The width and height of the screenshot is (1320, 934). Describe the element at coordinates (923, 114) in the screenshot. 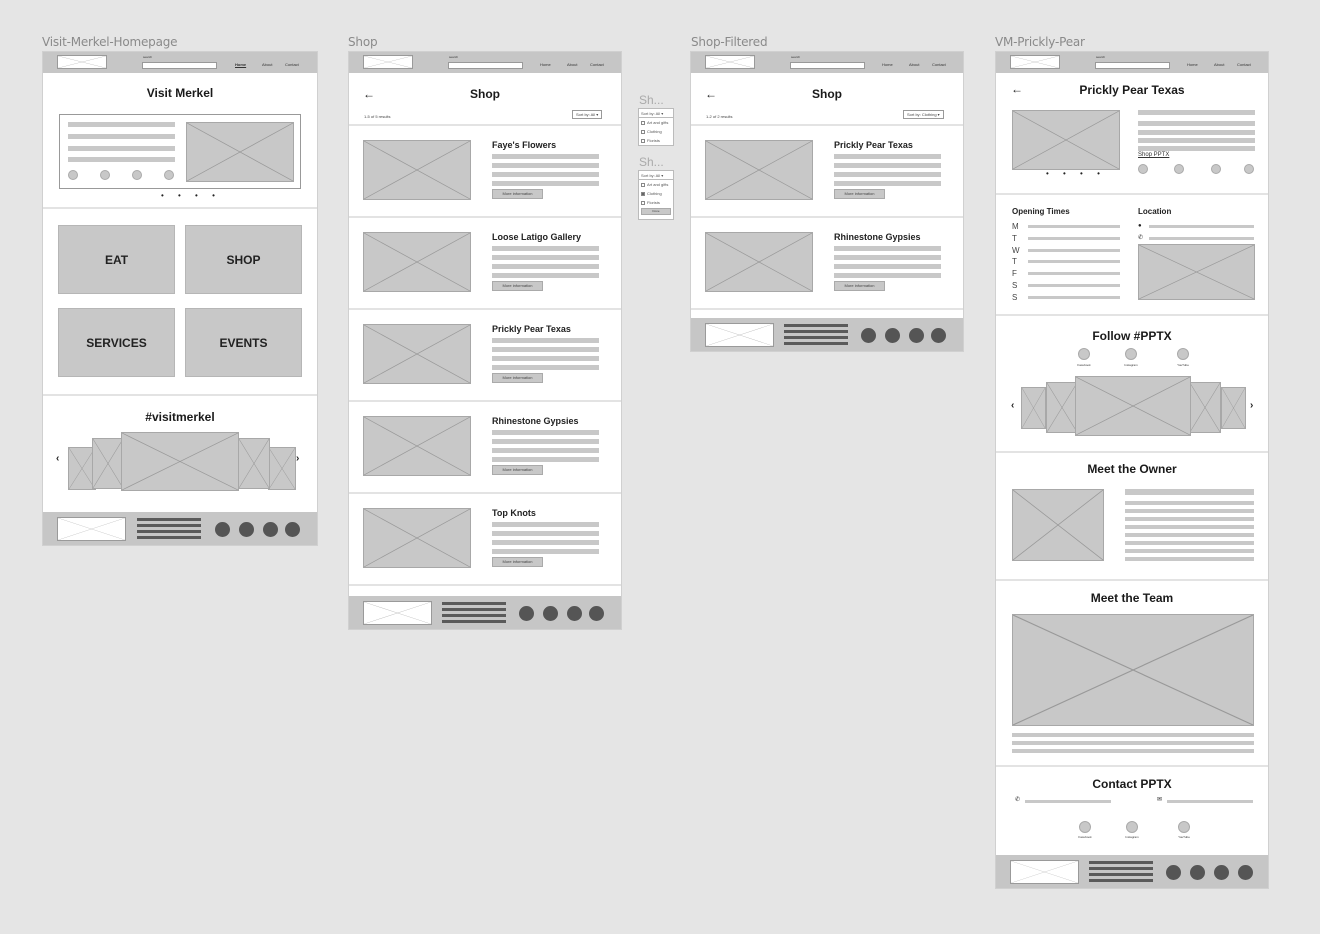

I see `sort-dropdown: Sort by: Clothing ▾` at that location.